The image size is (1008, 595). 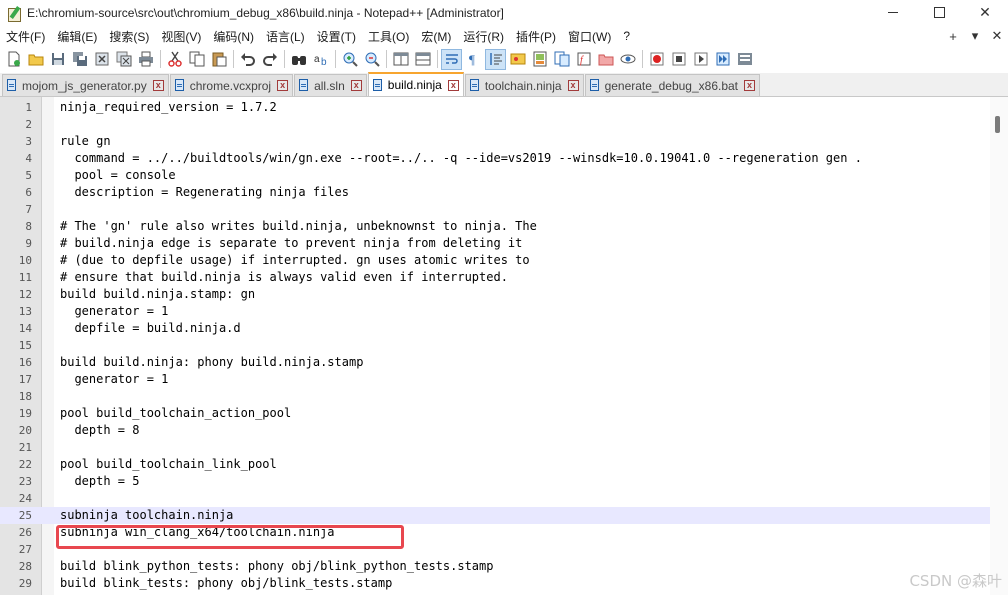 I want to click on tab-build-ninja: build.ninja x, so click(x=415, y=84).